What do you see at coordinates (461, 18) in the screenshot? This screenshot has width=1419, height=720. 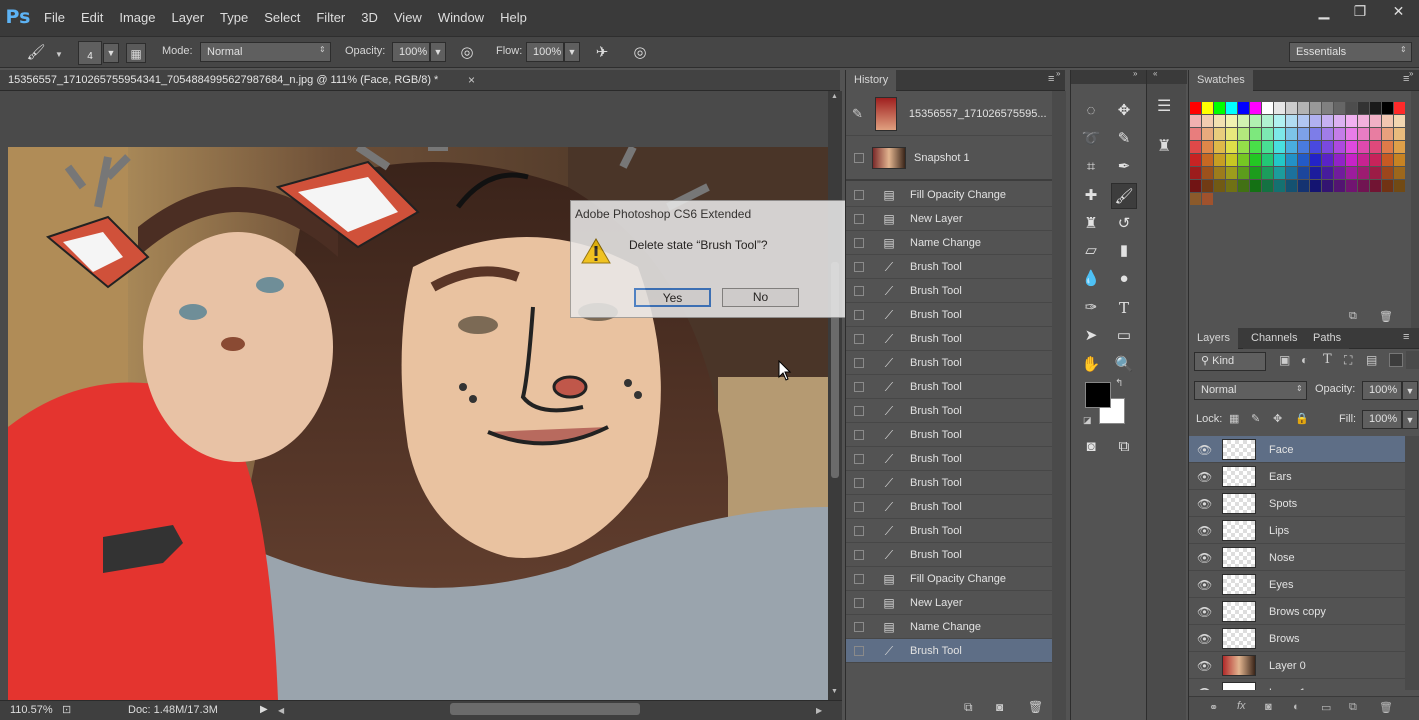 I see `menu-window: Window` at bounding box center [461, 18].